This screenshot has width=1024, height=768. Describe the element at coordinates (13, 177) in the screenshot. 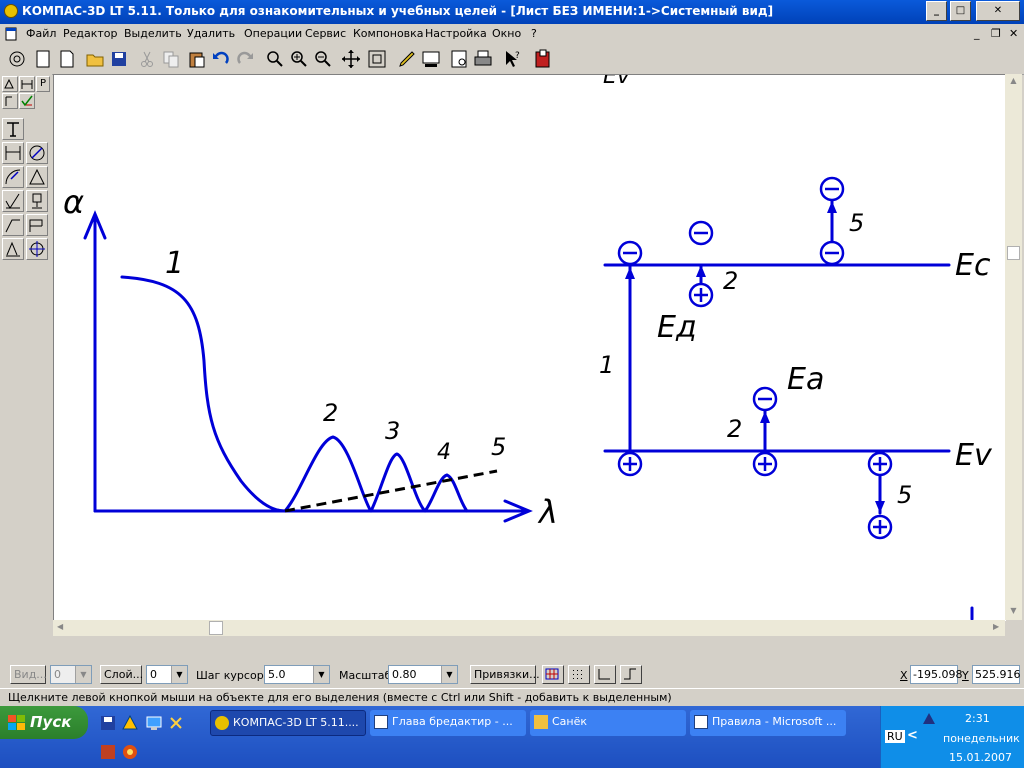

I see `radial-dim-tool` at that location.